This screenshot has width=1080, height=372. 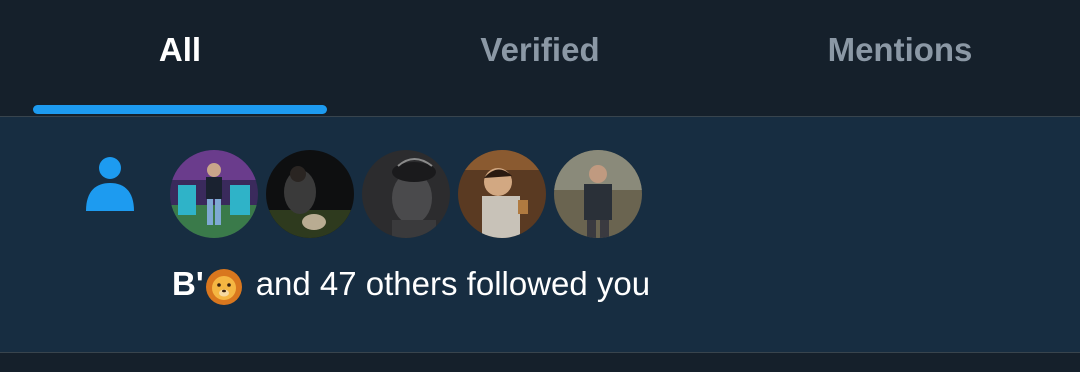 What do you see at coordinates (188, 284) in the screenshot?
I see `follower-name: B'` at bounding box center [188, 284].